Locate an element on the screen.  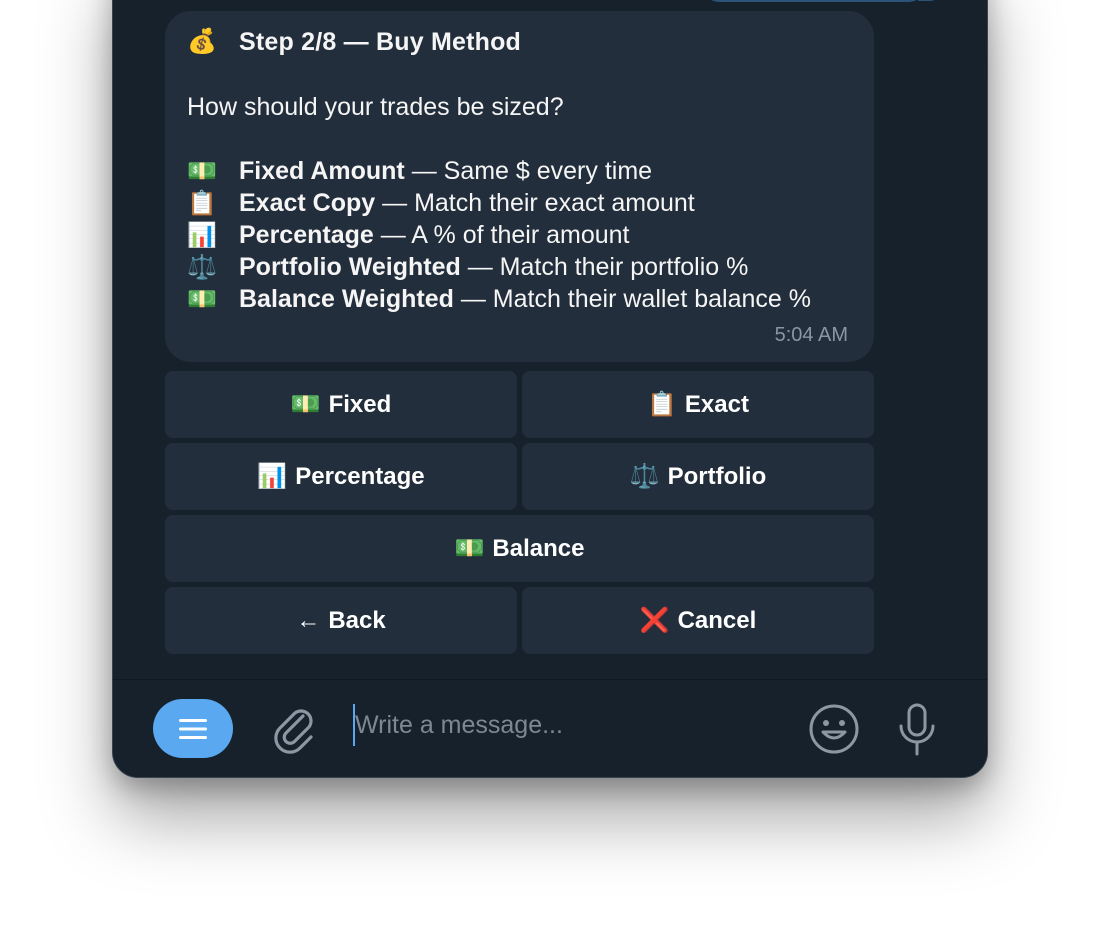
message-timestamp: 5:04 AM is located at coordinates (811, 335).